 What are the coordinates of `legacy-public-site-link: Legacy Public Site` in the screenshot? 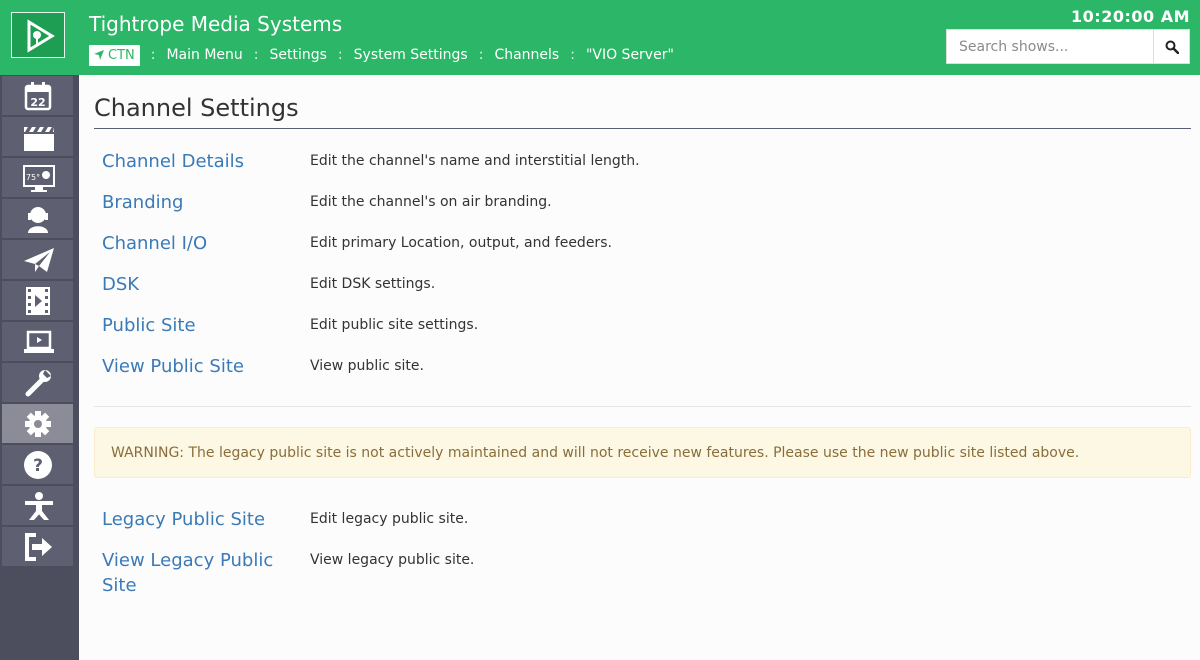 It's located at (197, 519).